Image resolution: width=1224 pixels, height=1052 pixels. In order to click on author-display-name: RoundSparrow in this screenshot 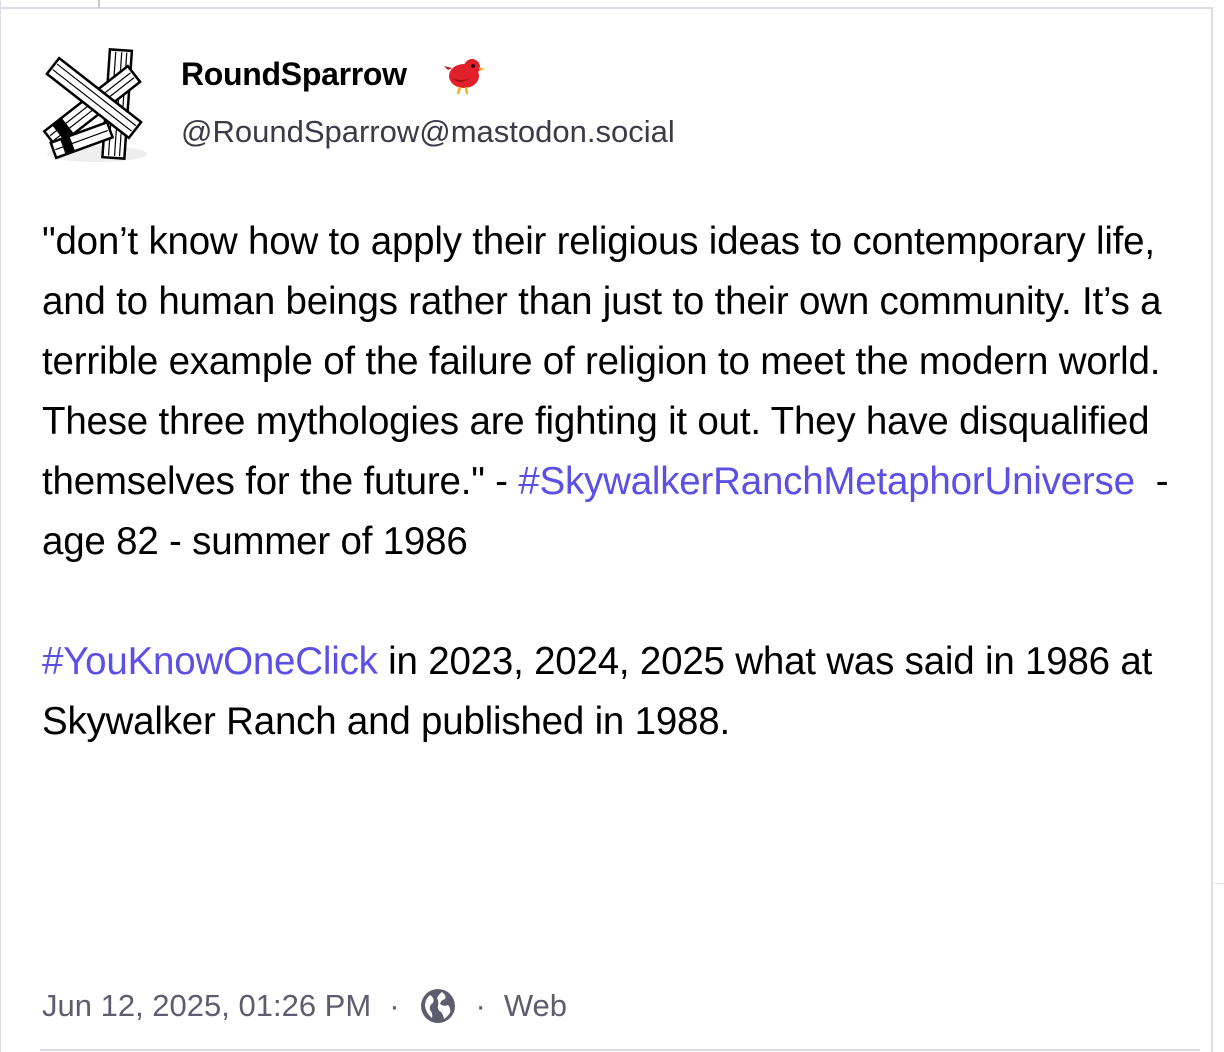, I will do `click(294, 74)`.